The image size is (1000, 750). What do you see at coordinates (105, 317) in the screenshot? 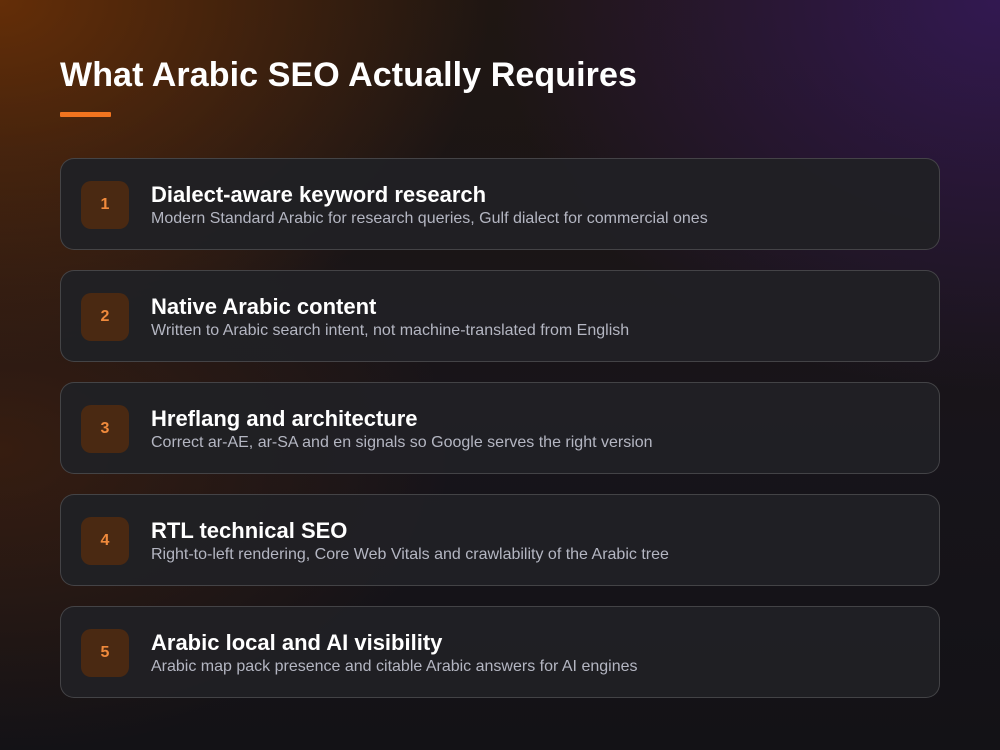
I see `step-number-badge: 2` at bounding box center [105, 317].